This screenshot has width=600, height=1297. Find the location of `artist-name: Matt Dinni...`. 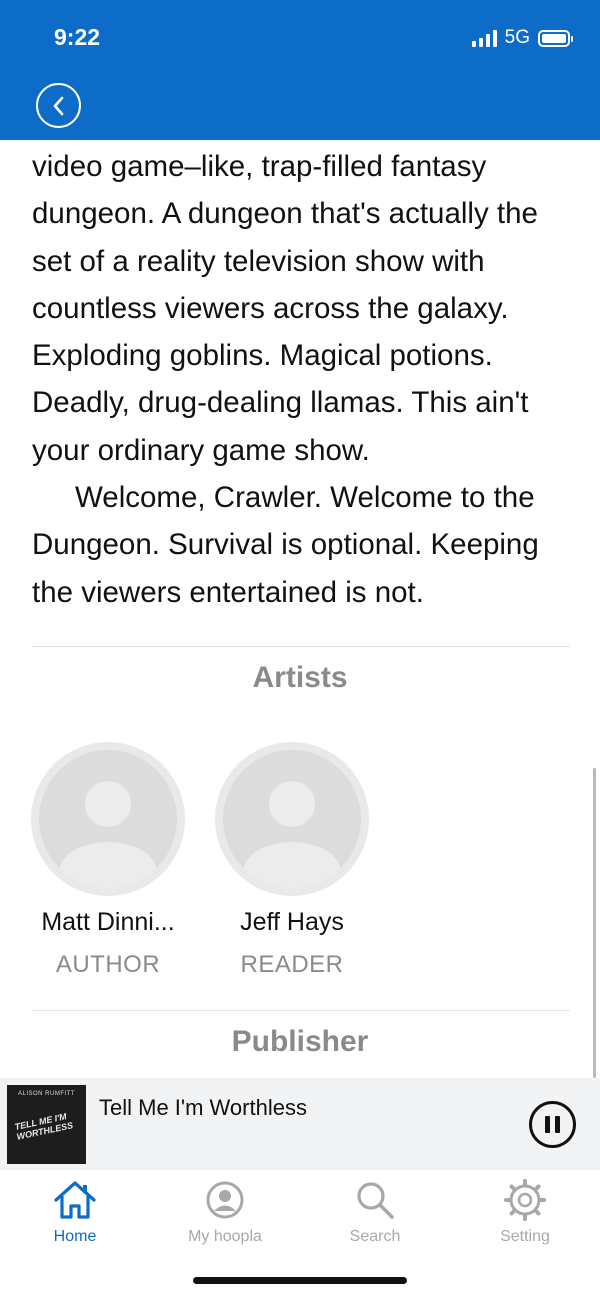

artist-name: Matt Dinni... is located at coordinates (108, 922).